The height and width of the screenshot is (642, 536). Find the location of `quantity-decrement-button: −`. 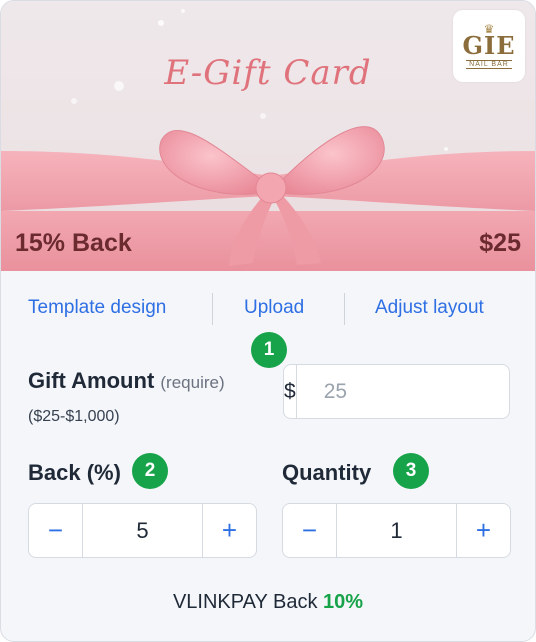

quantity-decrement-button: − is located at coordinates (310, 530).